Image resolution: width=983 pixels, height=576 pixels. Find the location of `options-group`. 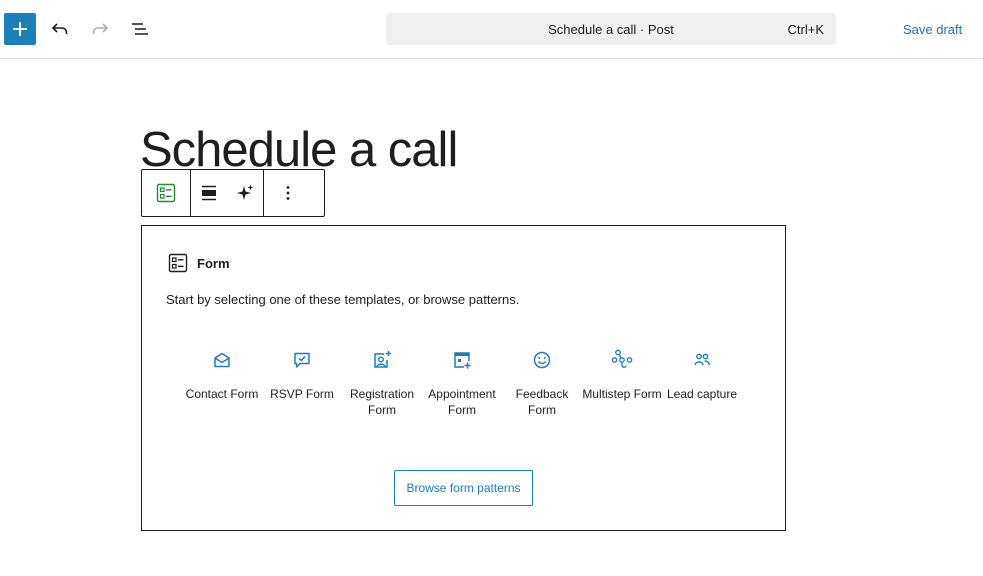

options-group is located at coordinates (288, 193).